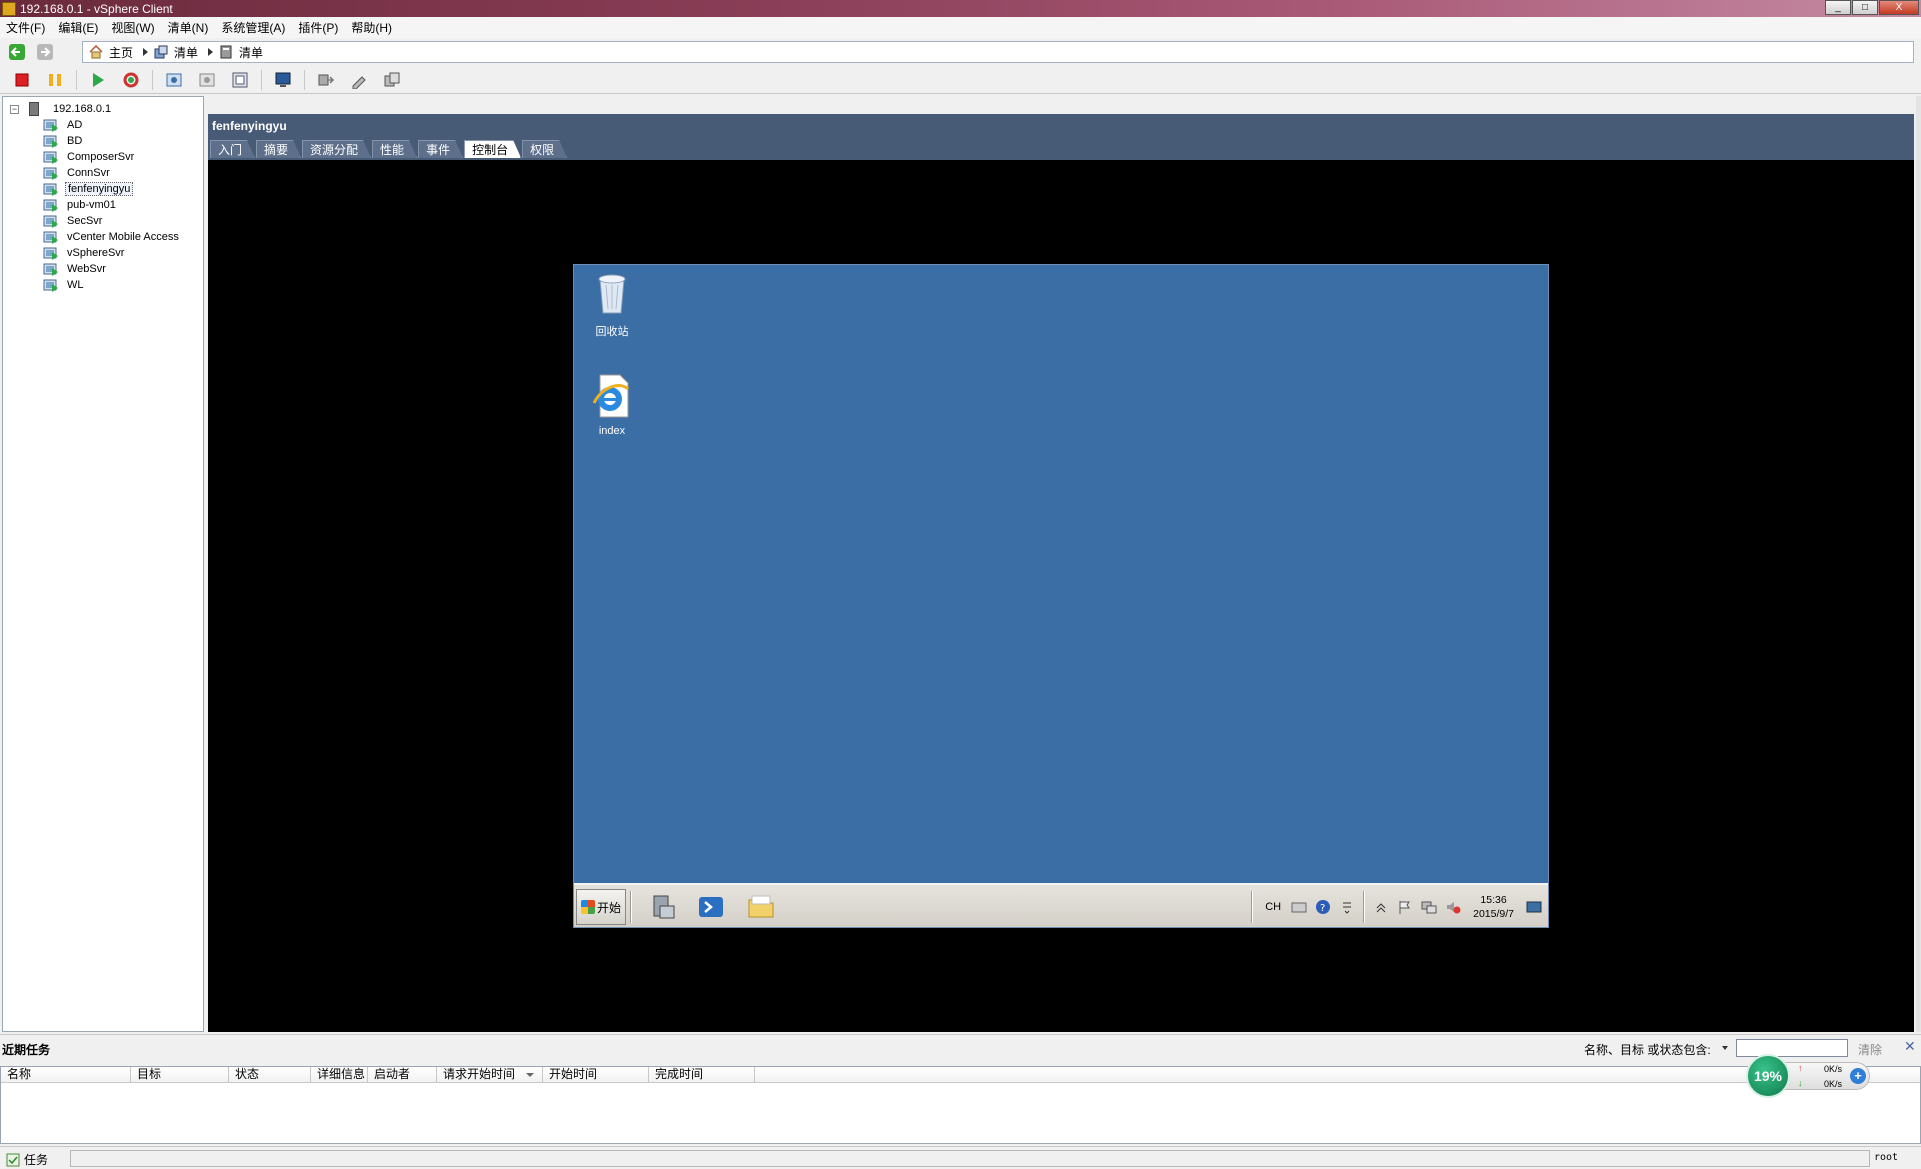 The image size is (1921, 1169). I want to click on taskbar-powershell, so click(711, 907).